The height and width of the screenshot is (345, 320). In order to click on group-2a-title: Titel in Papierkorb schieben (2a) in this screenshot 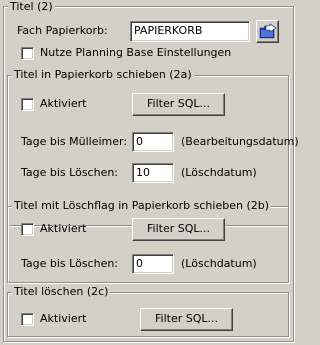, I will do `click(103, 74)`.